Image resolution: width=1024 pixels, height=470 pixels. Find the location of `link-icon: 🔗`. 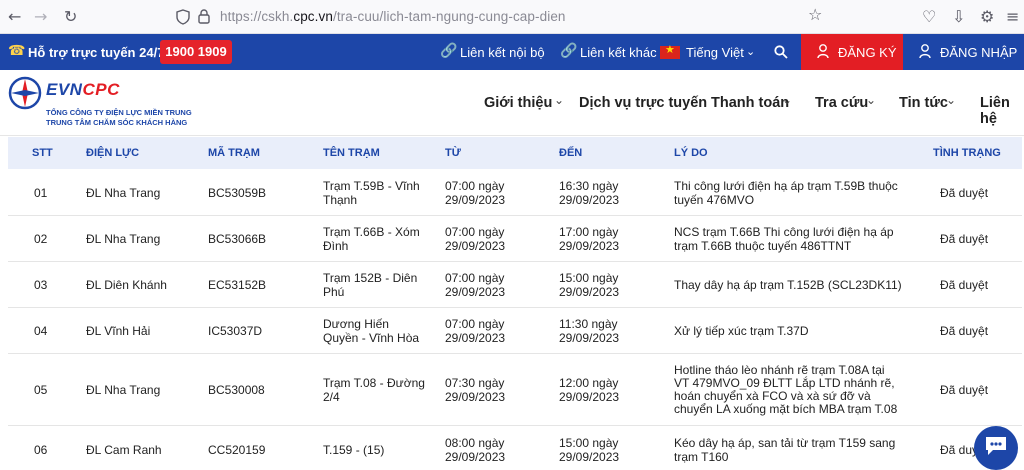

link-icon: 🔗 is located at coordinates (449, 51).